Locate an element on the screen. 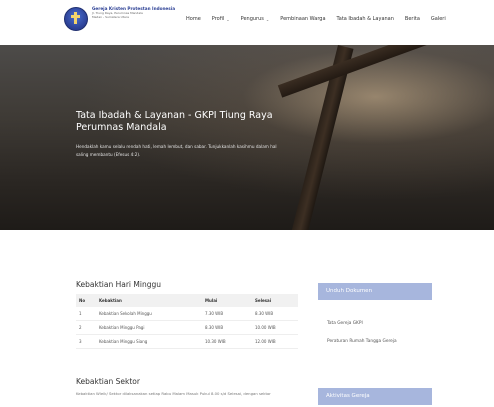  nav-pembinaan-warga: Pembinaan Warga is located at coordinates (302, 19).